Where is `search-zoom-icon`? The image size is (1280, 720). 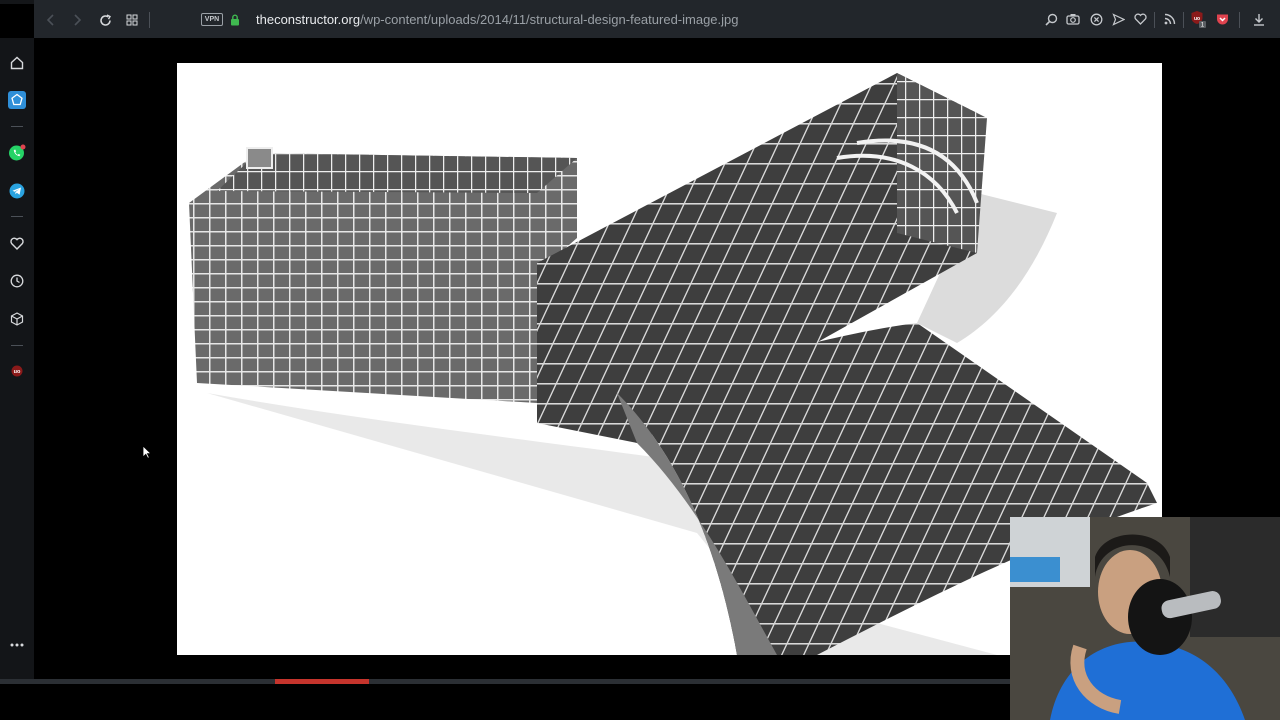
search-zoom-icon is located at coordinates (1051, 19).